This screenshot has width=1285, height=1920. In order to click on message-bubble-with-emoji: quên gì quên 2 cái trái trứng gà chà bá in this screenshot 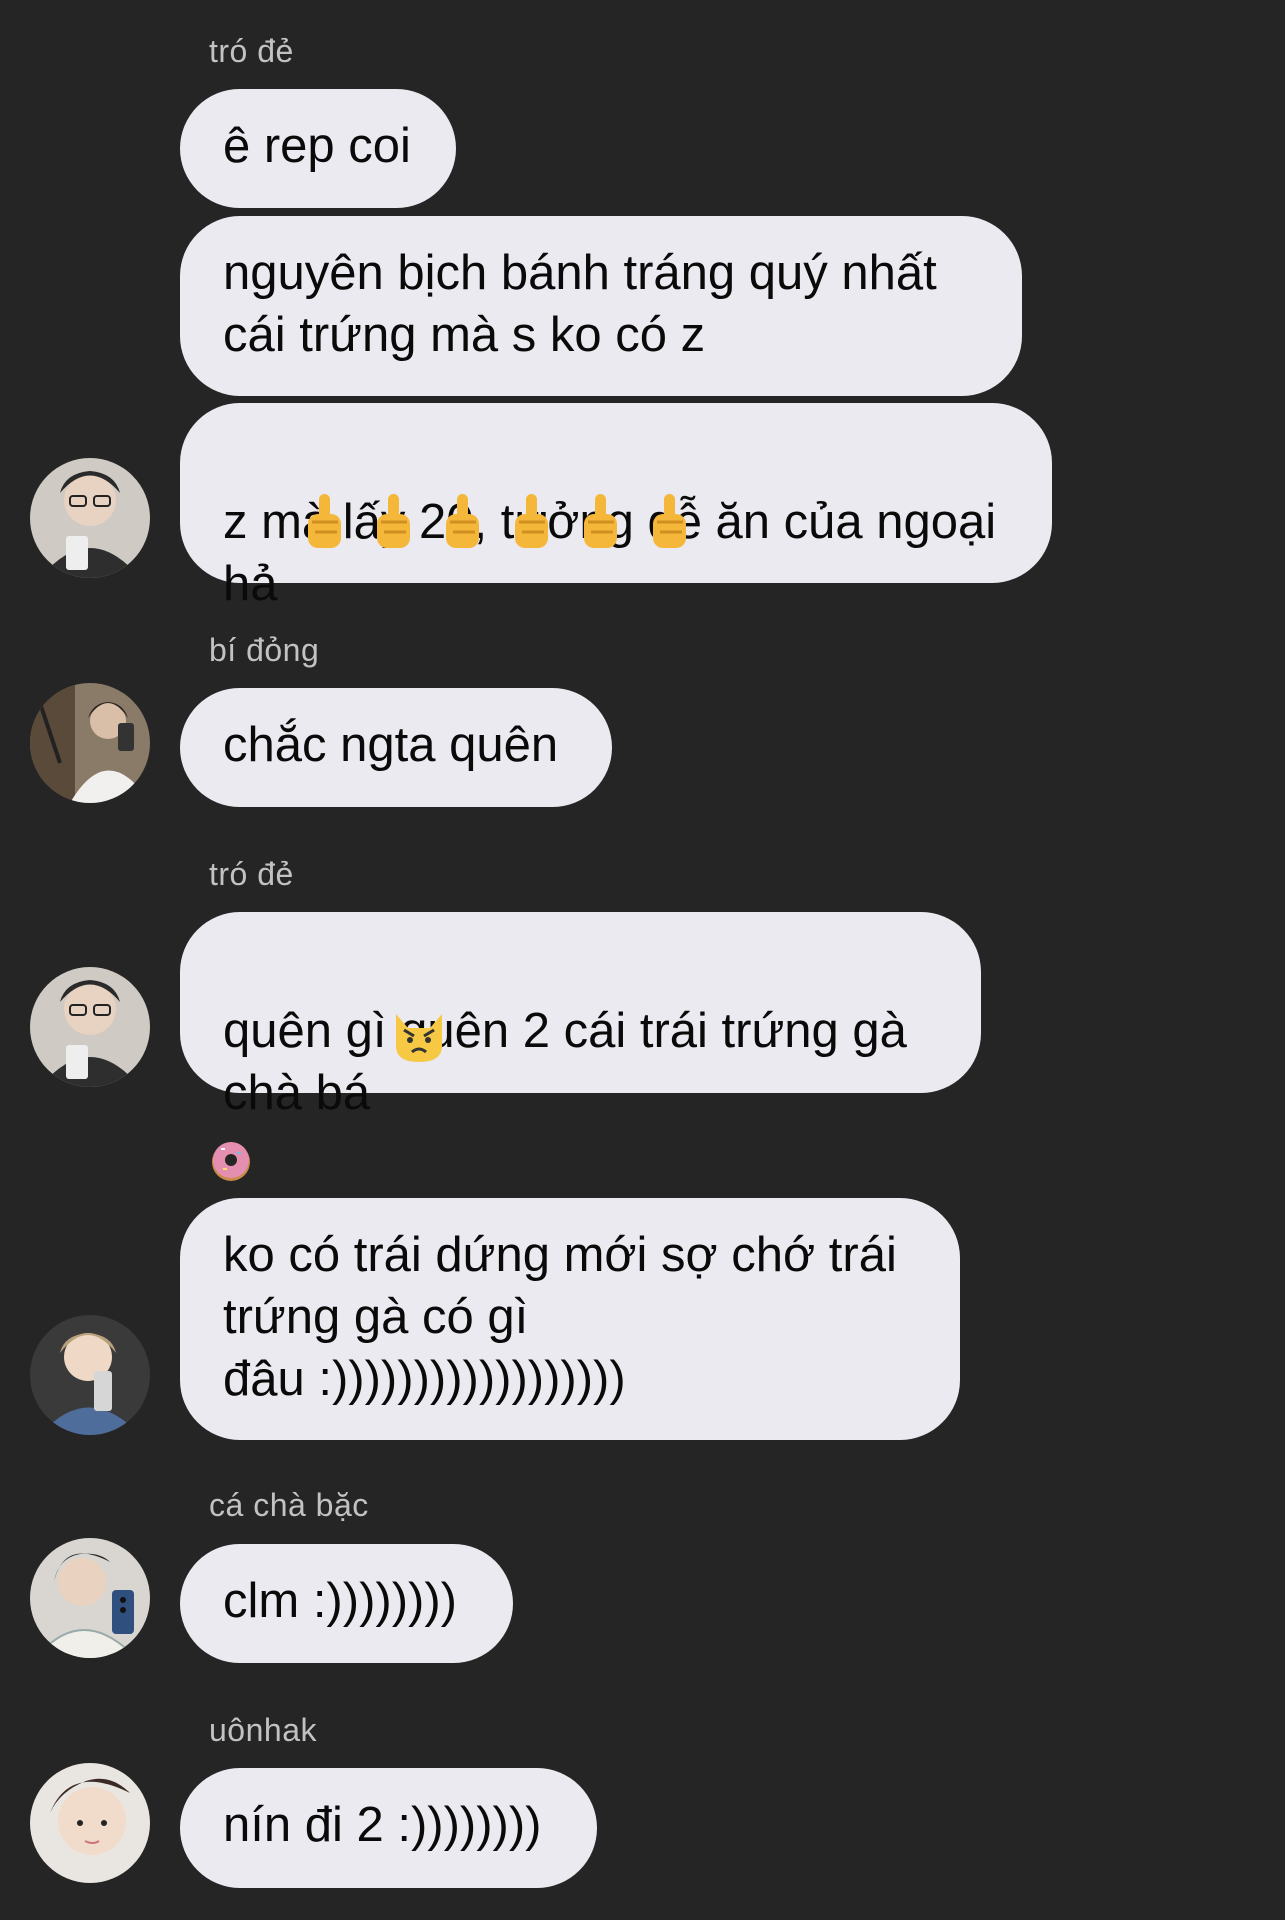, I will do `click(580, 1016)`.